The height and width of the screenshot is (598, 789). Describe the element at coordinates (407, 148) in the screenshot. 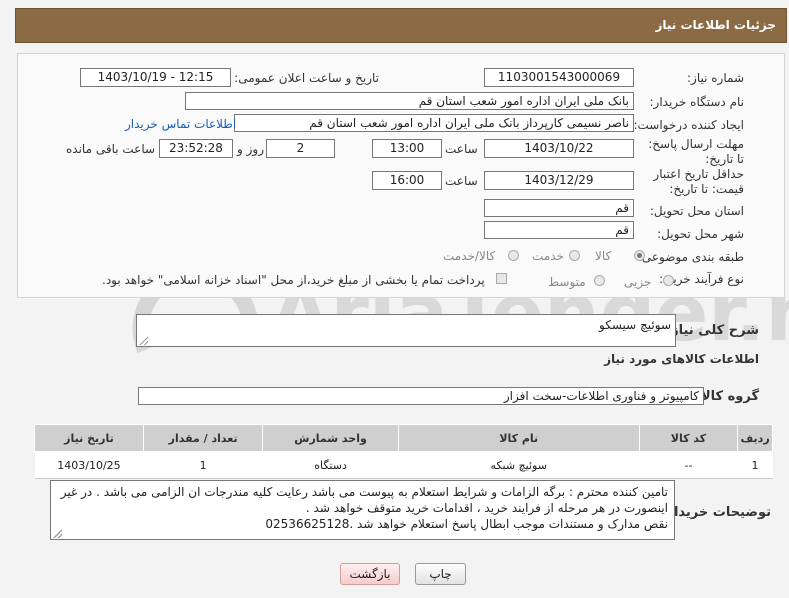

I see `reply-time-field: 13:00` at that location.